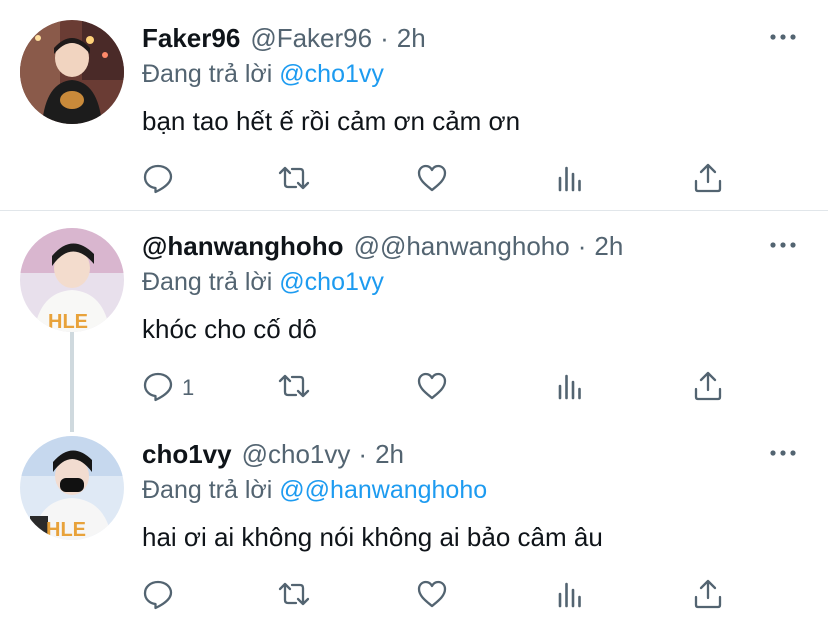  What do you see at coordinates (331, 121) in the screenshot?
I see `tweet-text: bạn tao hết ế rồi cảm ơn cảm ơn` at bounding box center [331, 121].